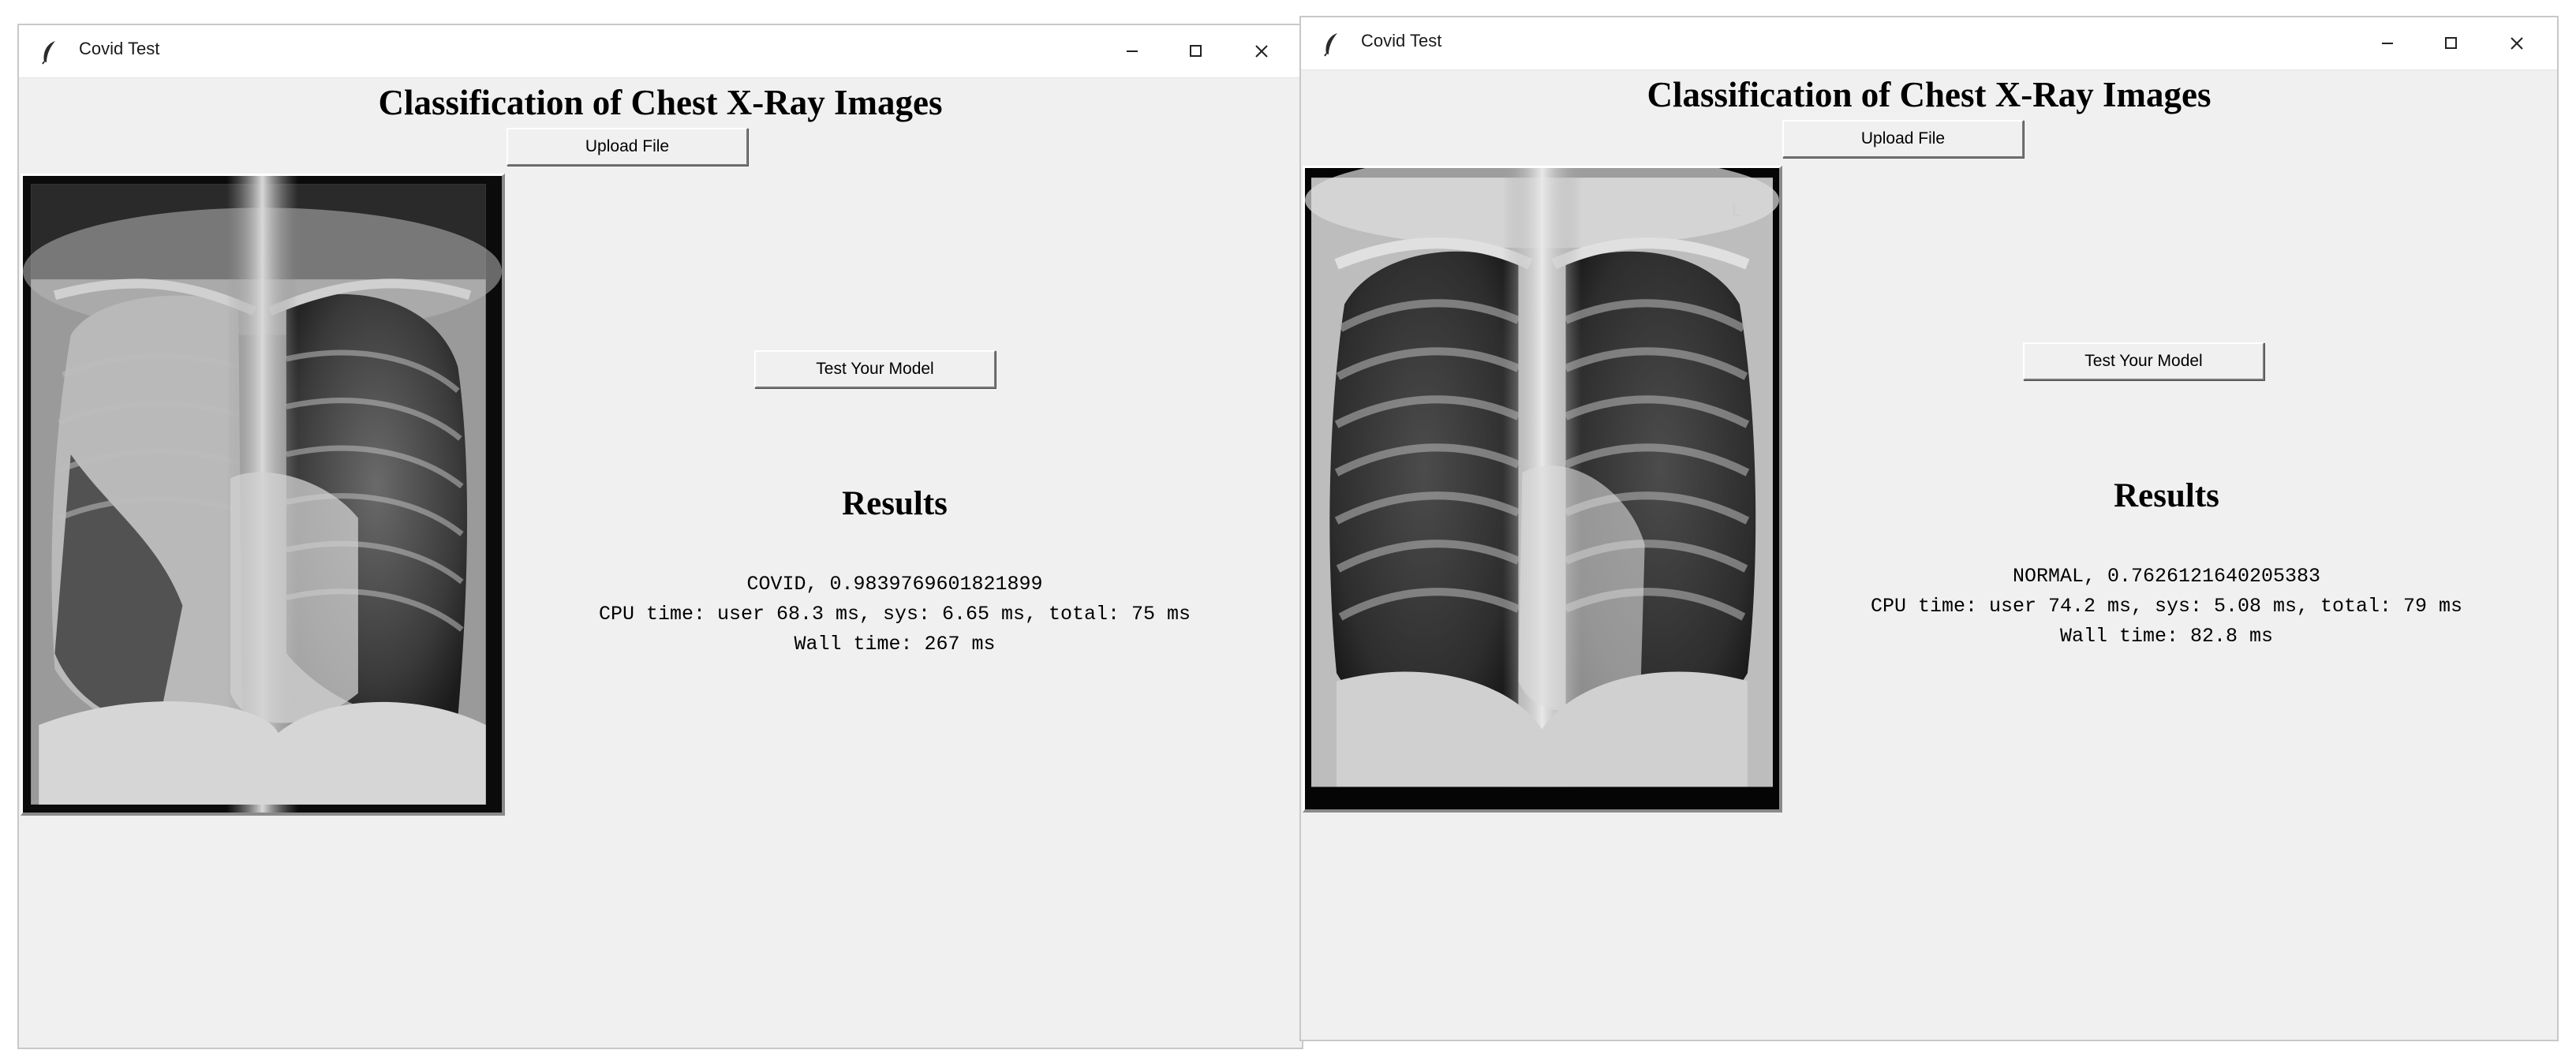 The image size is (2576, 1061). What do you see at coordinates (2166, 576) in the screenshot?
I see `prediction-text: NORMAL, 0.7626121640205383` at bounding box center [2166, 576].